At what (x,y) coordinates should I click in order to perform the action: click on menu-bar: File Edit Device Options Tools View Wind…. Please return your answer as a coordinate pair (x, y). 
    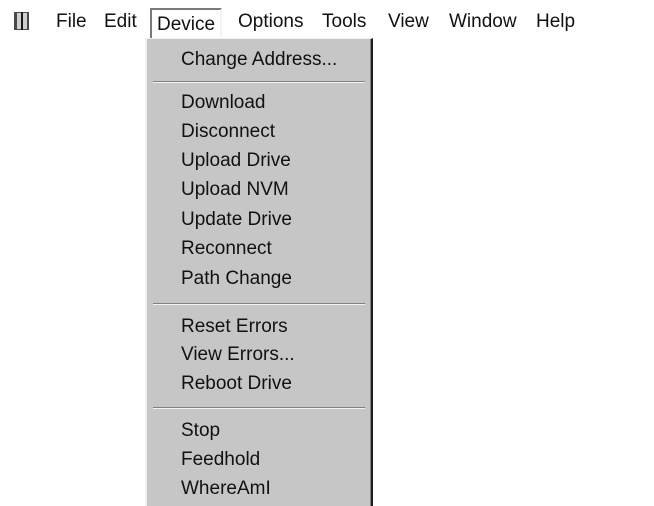
    Looking at the image, I should click on (327, 21).